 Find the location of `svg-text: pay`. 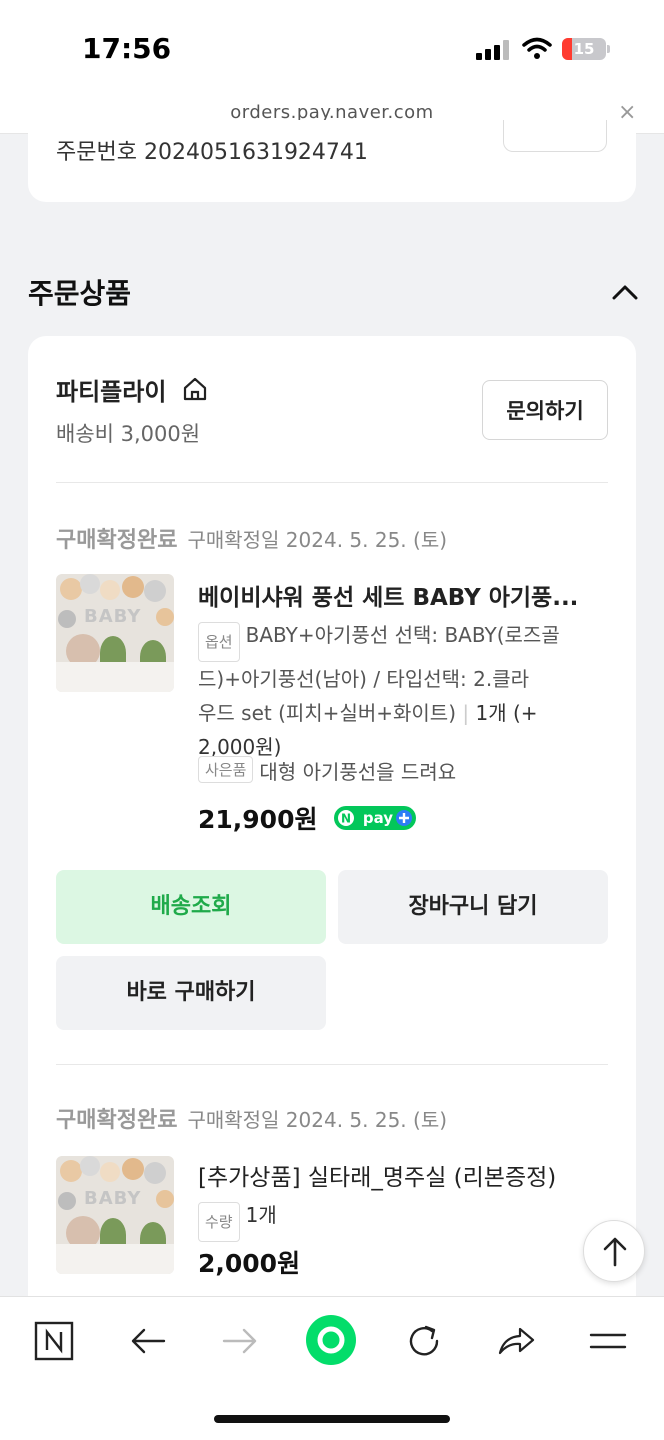

svg-text: pay is located at coordinates (378, 818).